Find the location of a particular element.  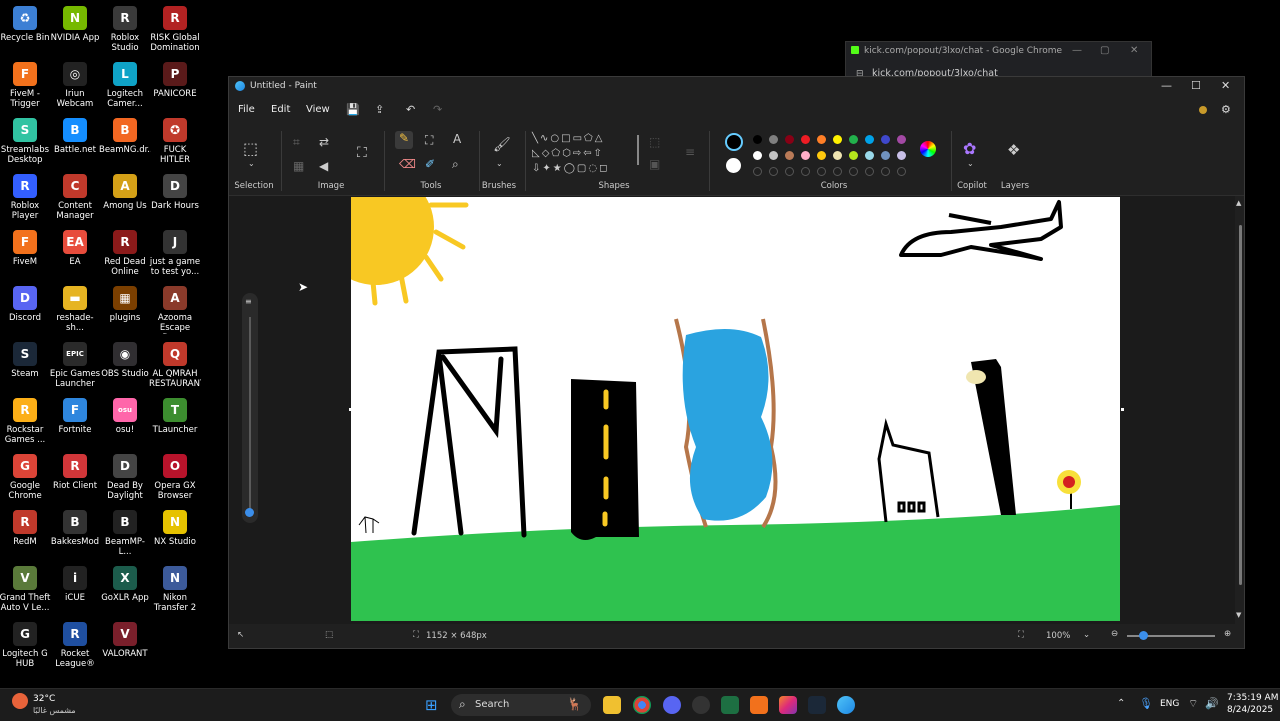

desktop-icon: D Dead By Daylight is located at coordinates (125, 477).